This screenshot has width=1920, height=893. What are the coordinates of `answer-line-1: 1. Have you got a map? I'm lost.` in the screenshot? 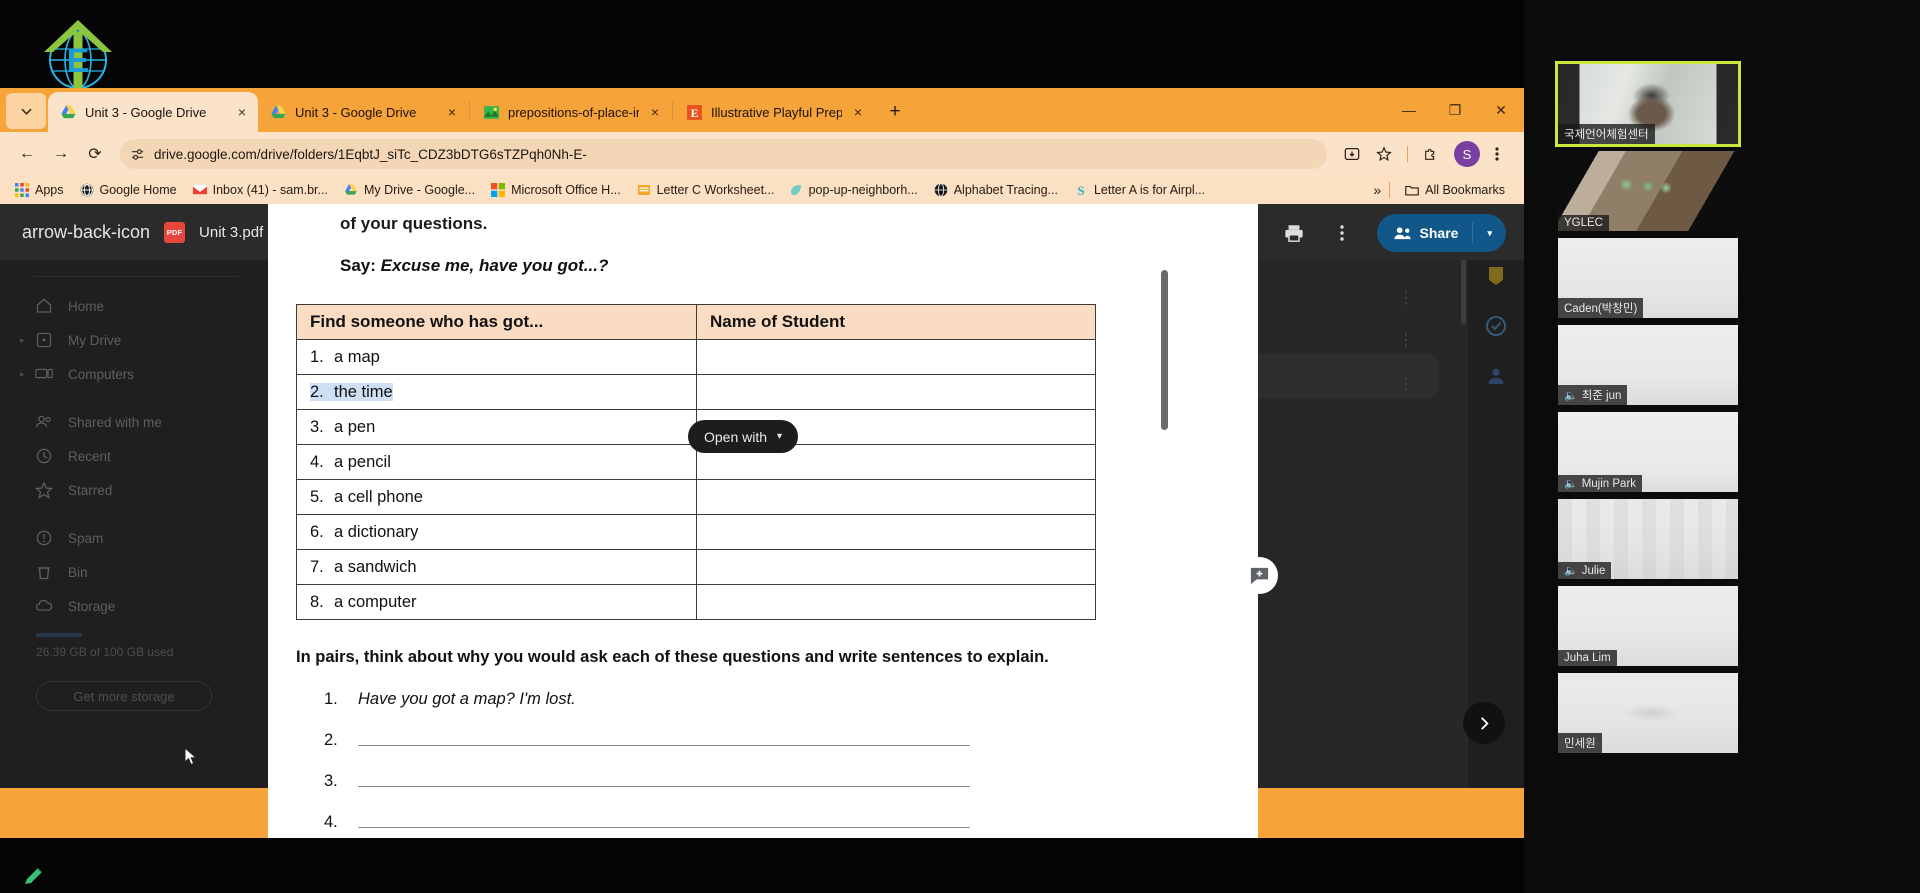 It's located at (791, 699).